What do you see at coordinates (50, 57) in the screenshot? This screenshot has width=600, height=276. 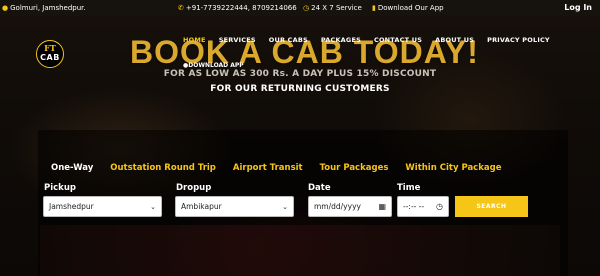 I see `logo-bottom-text: CAB` at bounding box center [50, 57].